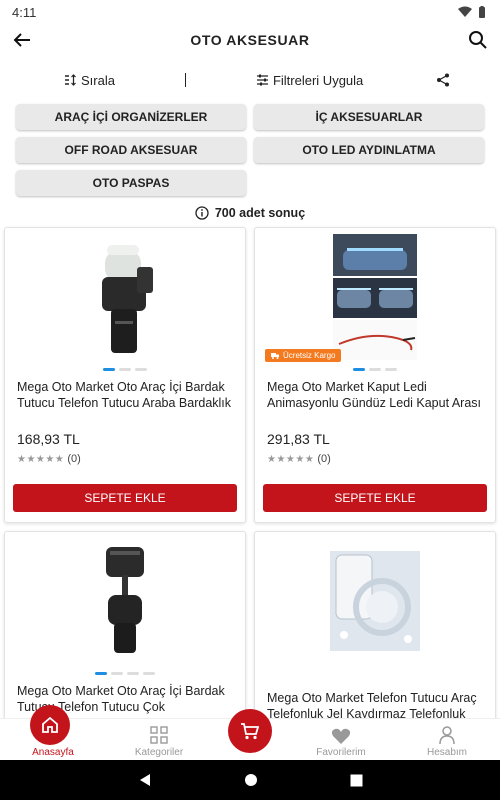 The height and width of the screenshot is (800, 500). I want to click on category-chip: İÇ AKSESUARLAR, so click(369, 117).